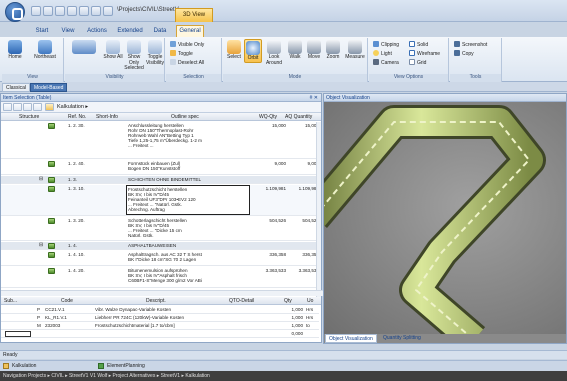  I want to click on group-row: ⊟ 1. 4. ASPHALTBAUWEISEN, so click(160, 246).